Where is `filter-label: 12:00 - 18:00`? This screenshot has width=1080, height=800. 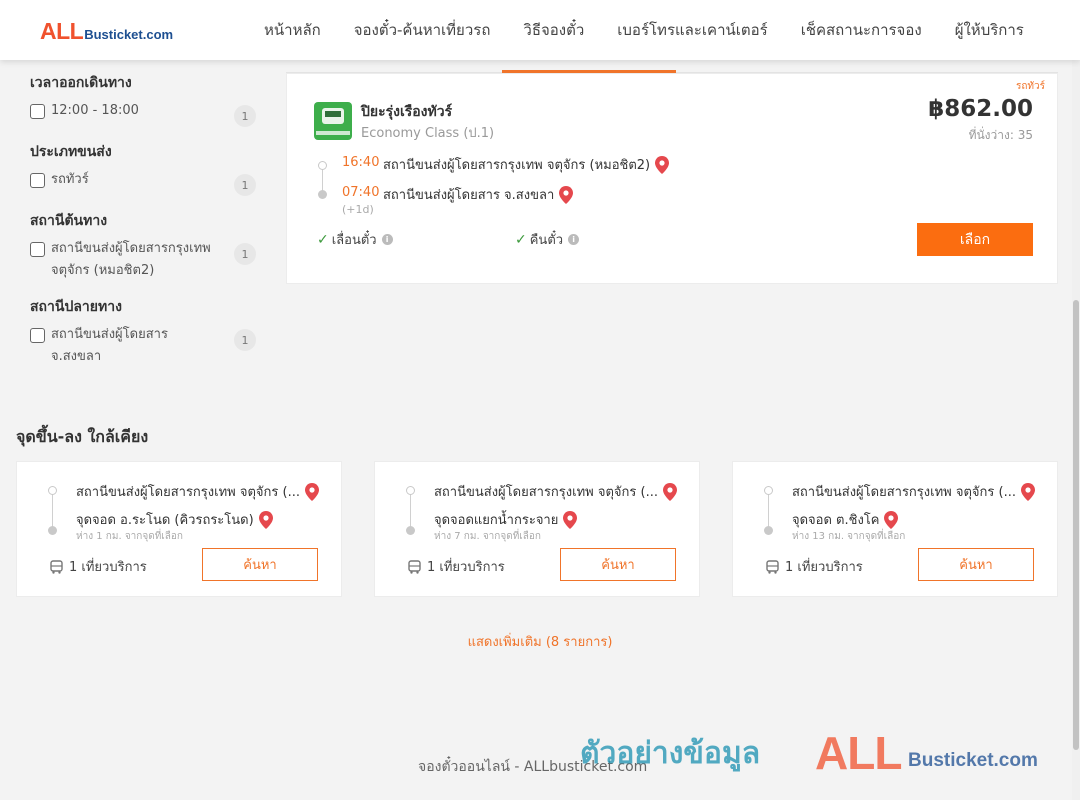
filter-label: 12:00 - 18:00 is located at coordinates (125, 112).